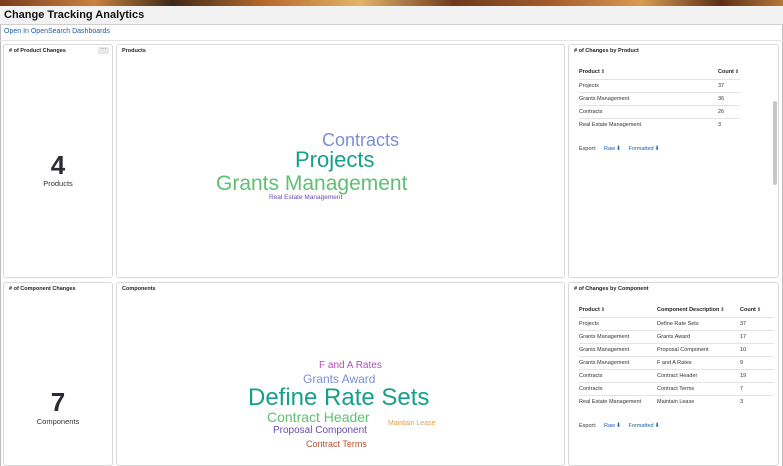 The height and width of the screenshot is (466, 783). What do you see at coordinates (391, 40) in the screenshot?
I see `header-divider` at bounding box center [391, 40].